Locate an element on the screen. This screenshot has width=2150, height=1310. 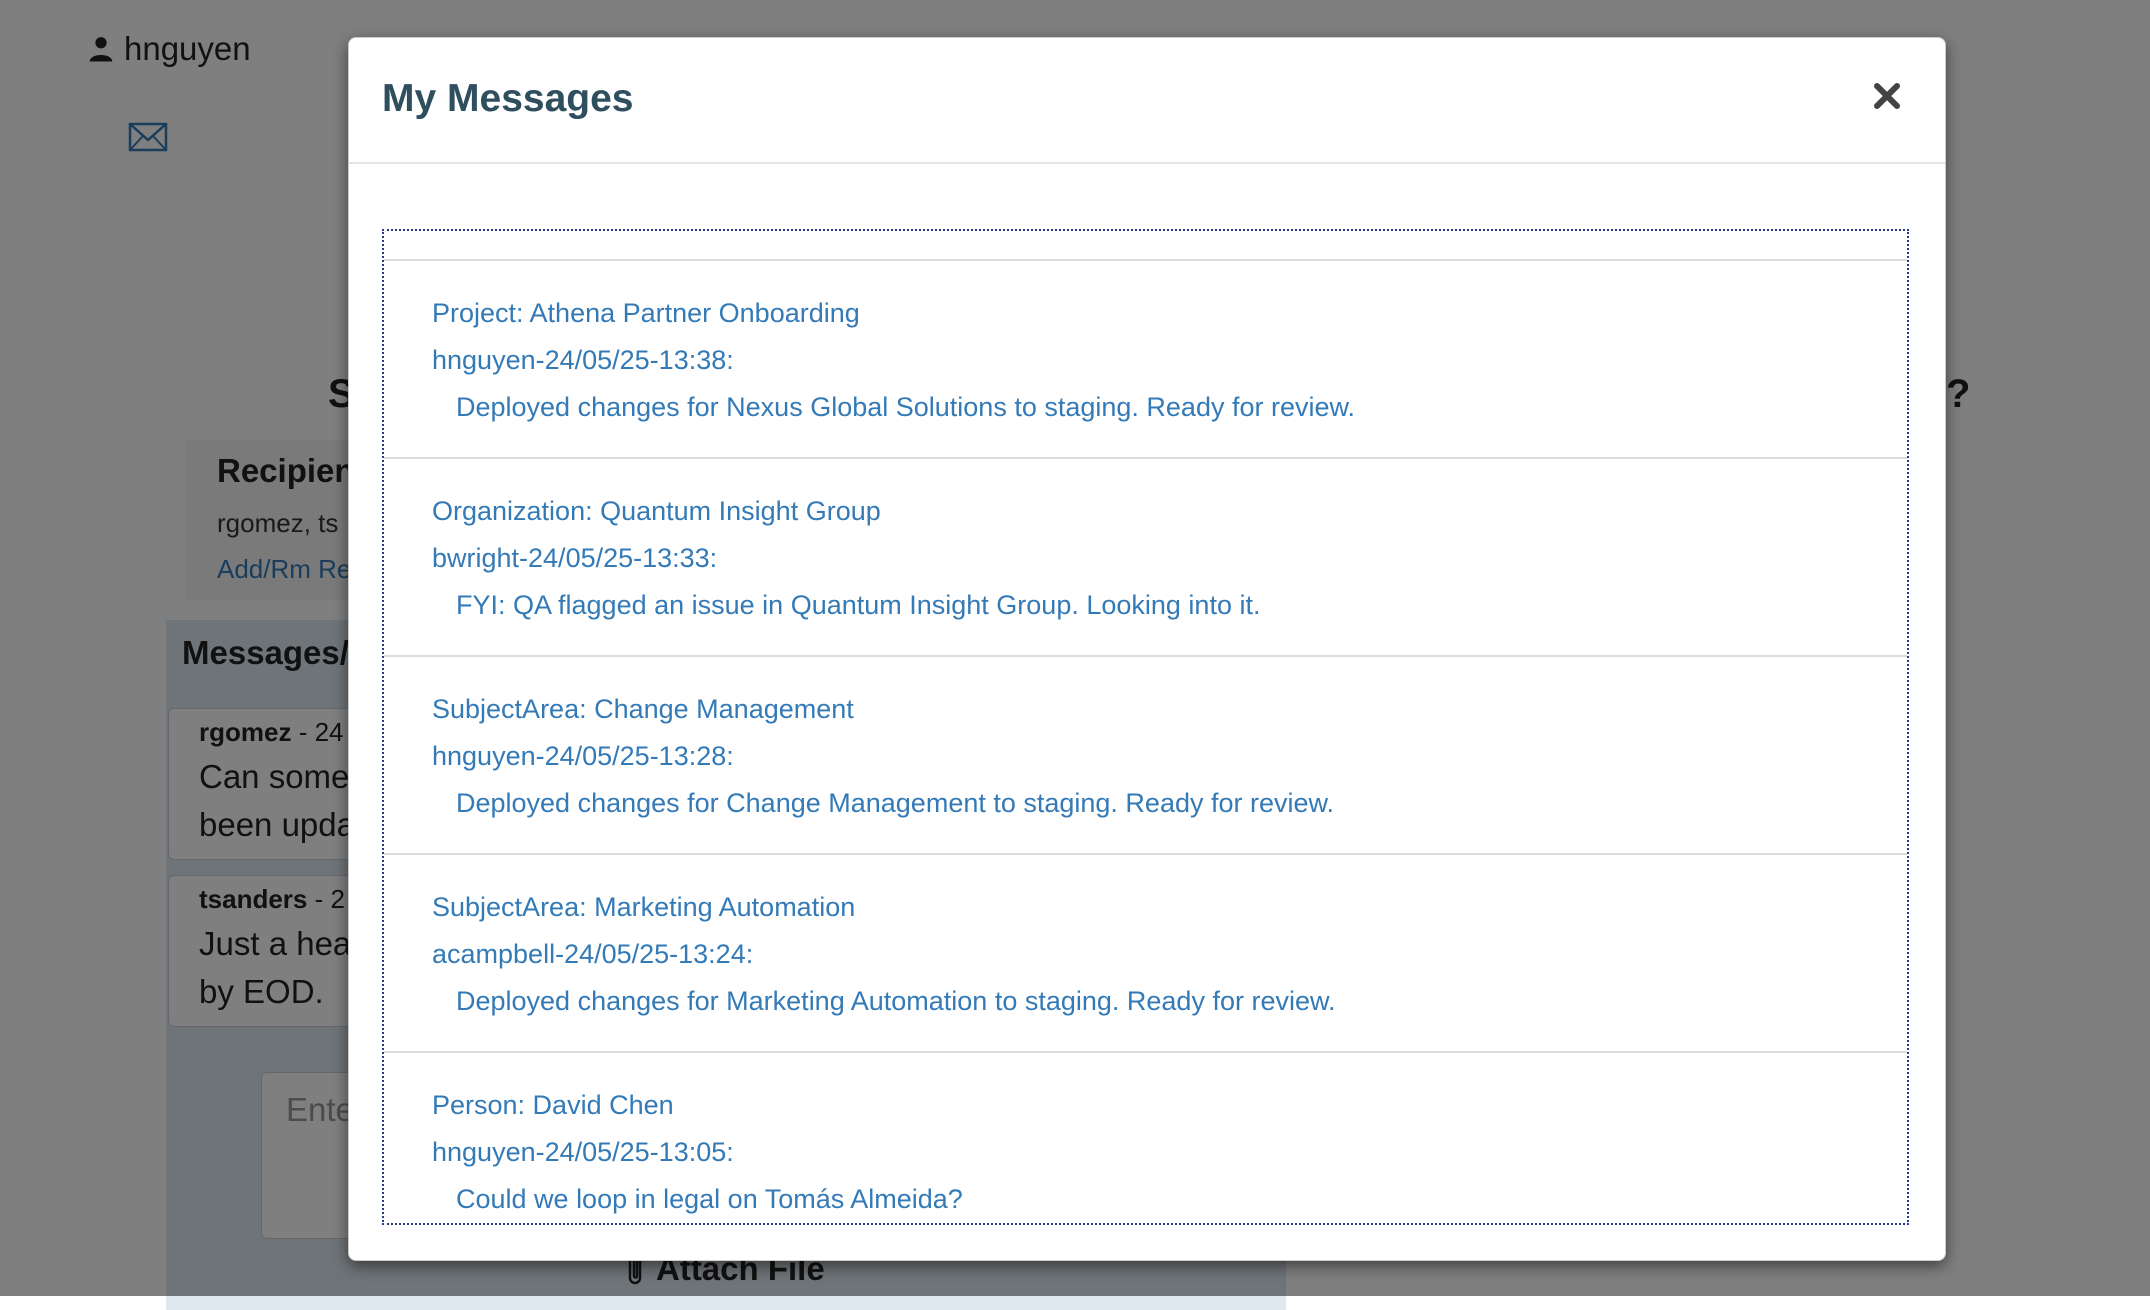
modal-title: My Messages is located at coordinates (508, 98).